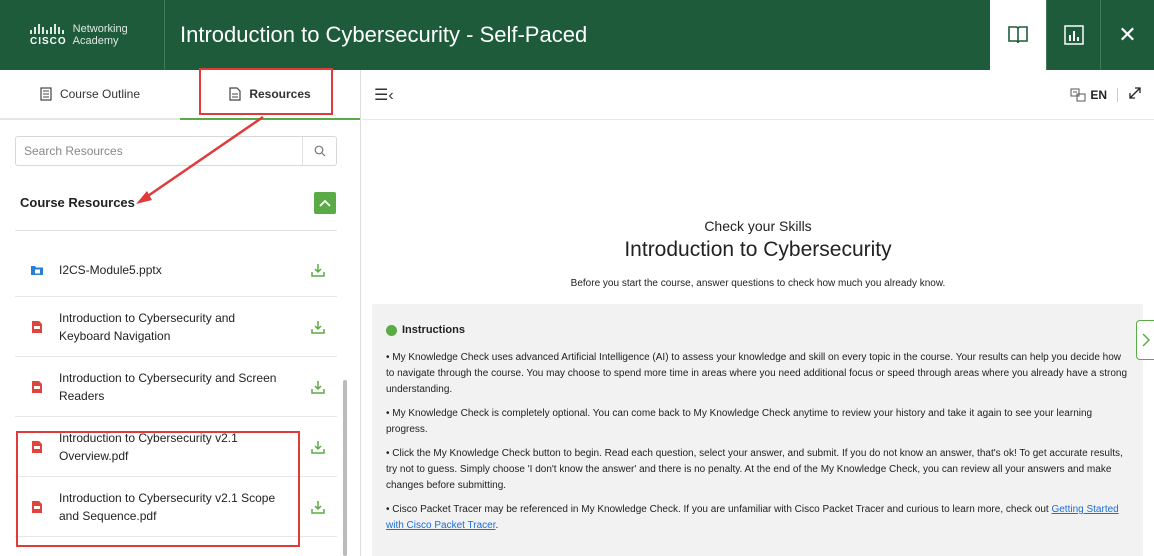  I want to click on next-page-button, so click(1145, 340).